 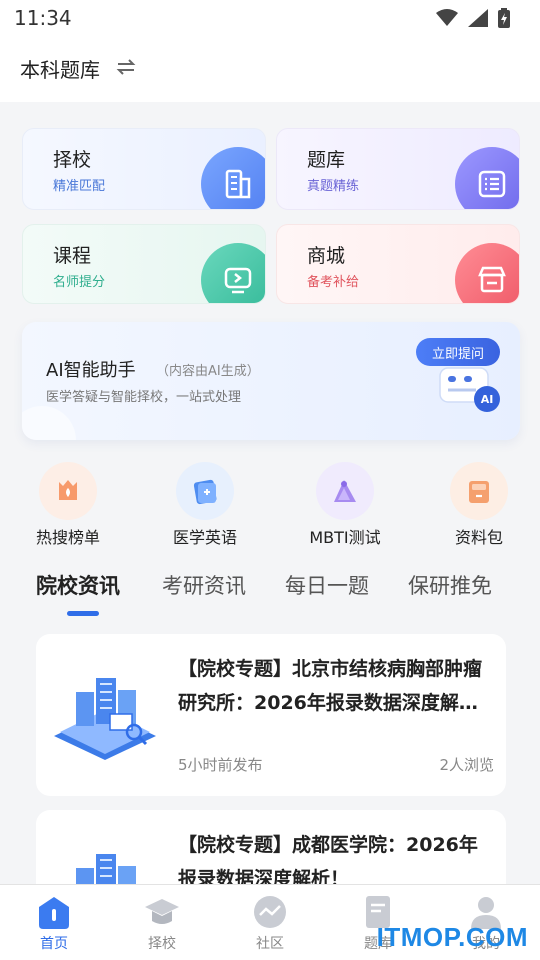 I want to click on news-time: 5小时前发布, so click(x=220, y=765).